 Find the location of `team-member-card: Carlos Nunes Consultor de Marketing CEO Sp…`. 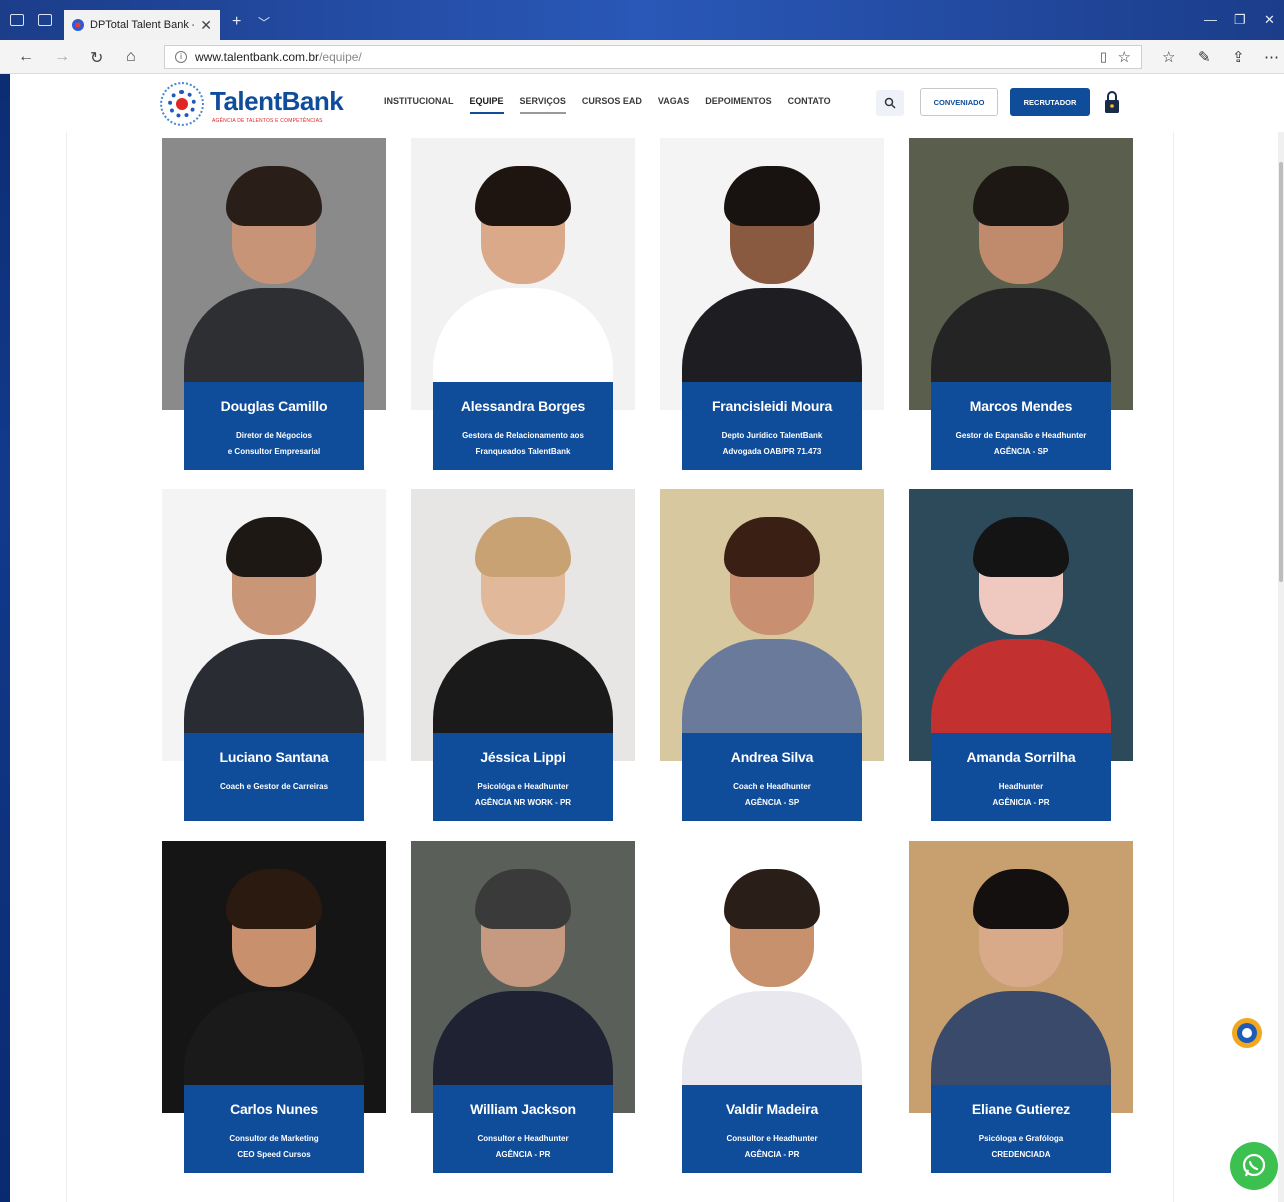

team-member-card: Carlos Nunes Consultor de Marketing CEO Sp… is located at coordinates (274, 1011).